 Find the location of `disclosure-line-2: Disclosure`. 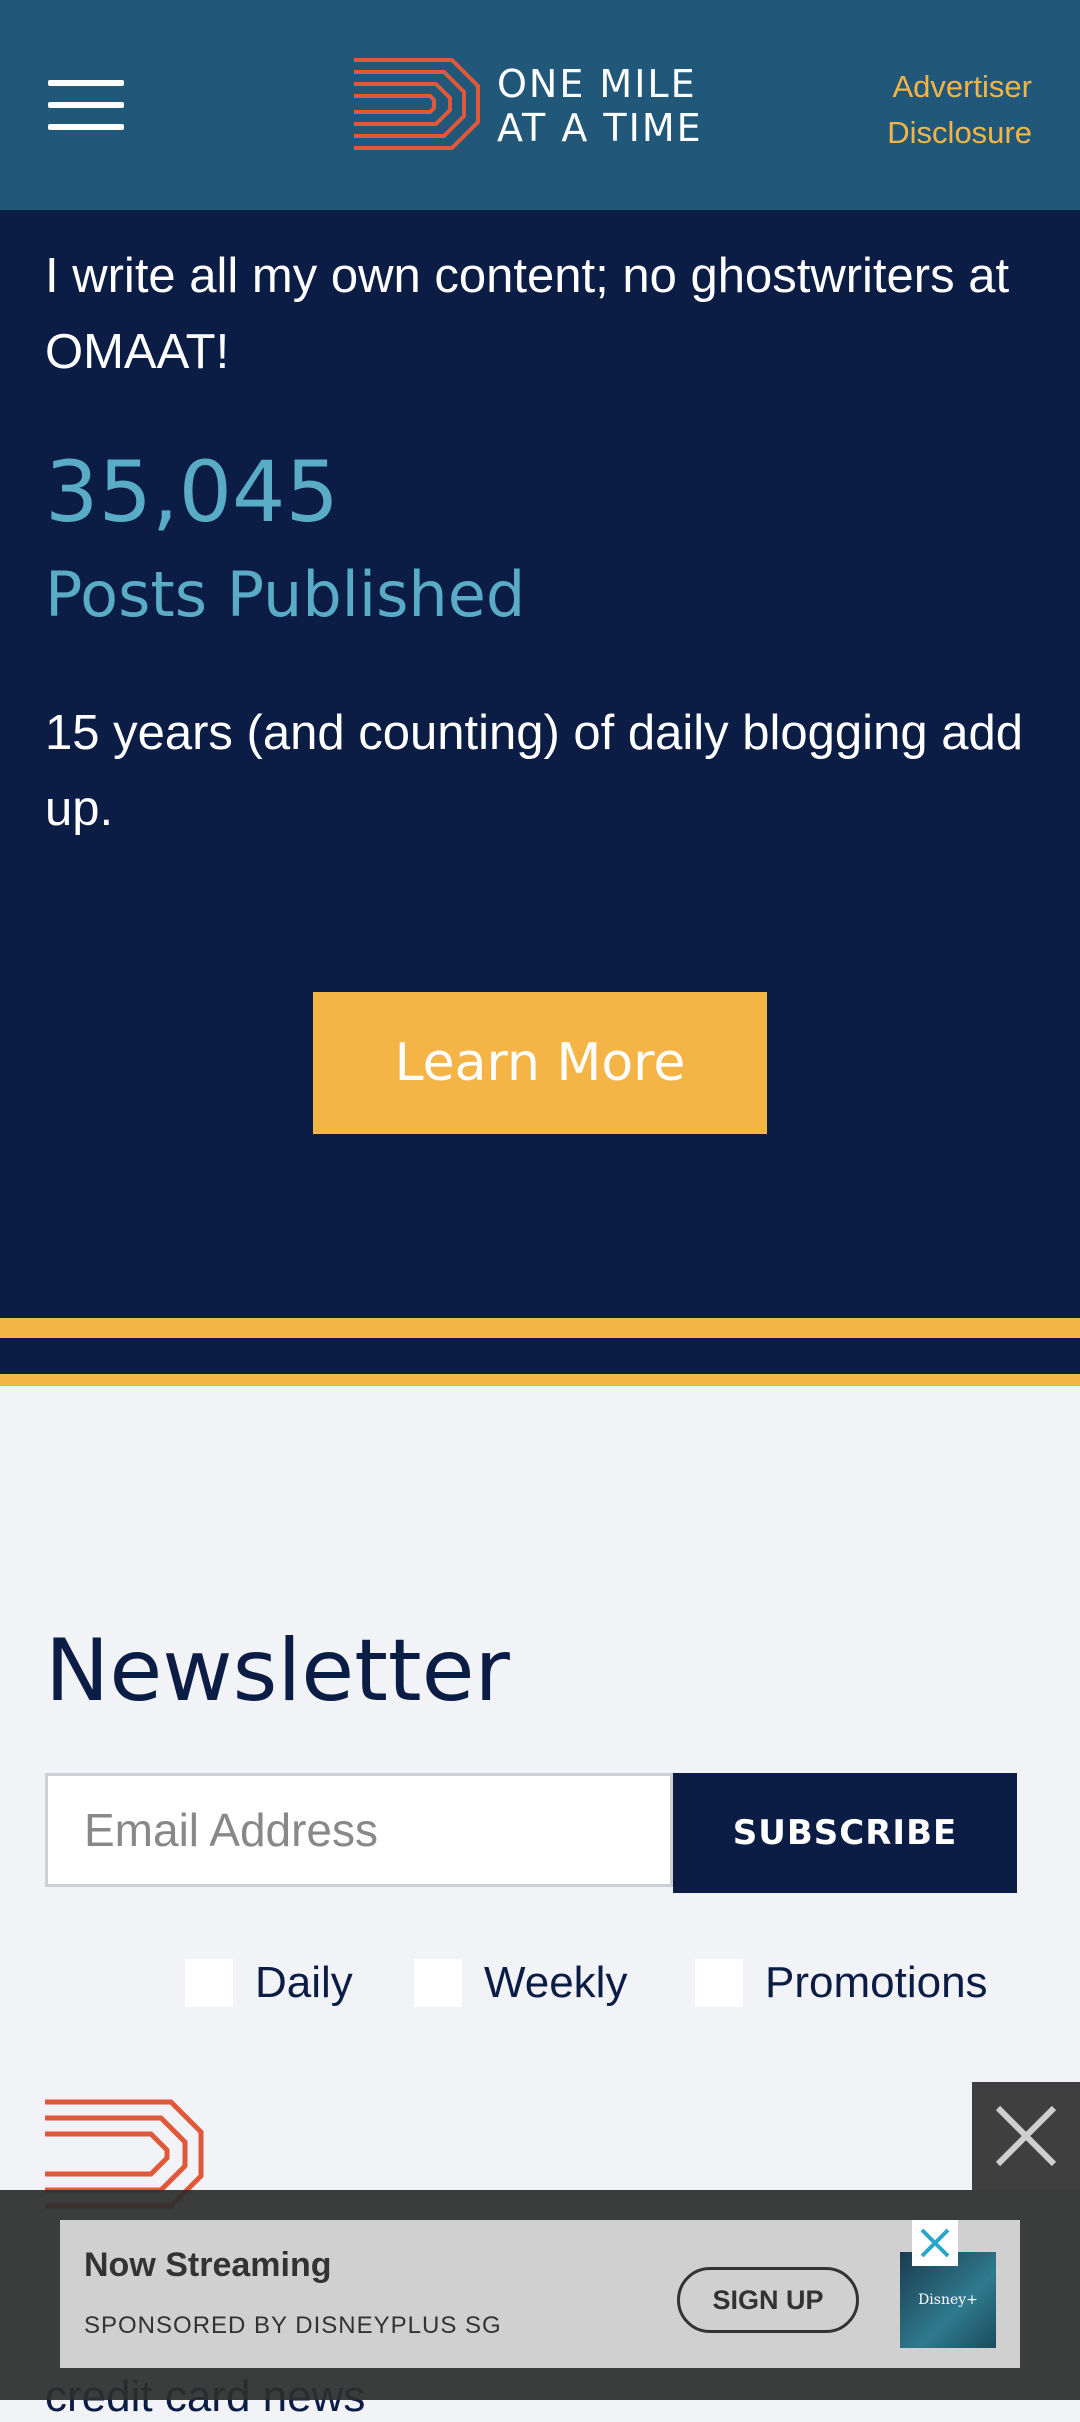

disclosure-line-2: Disclosure is located at coordinates (959, 132).